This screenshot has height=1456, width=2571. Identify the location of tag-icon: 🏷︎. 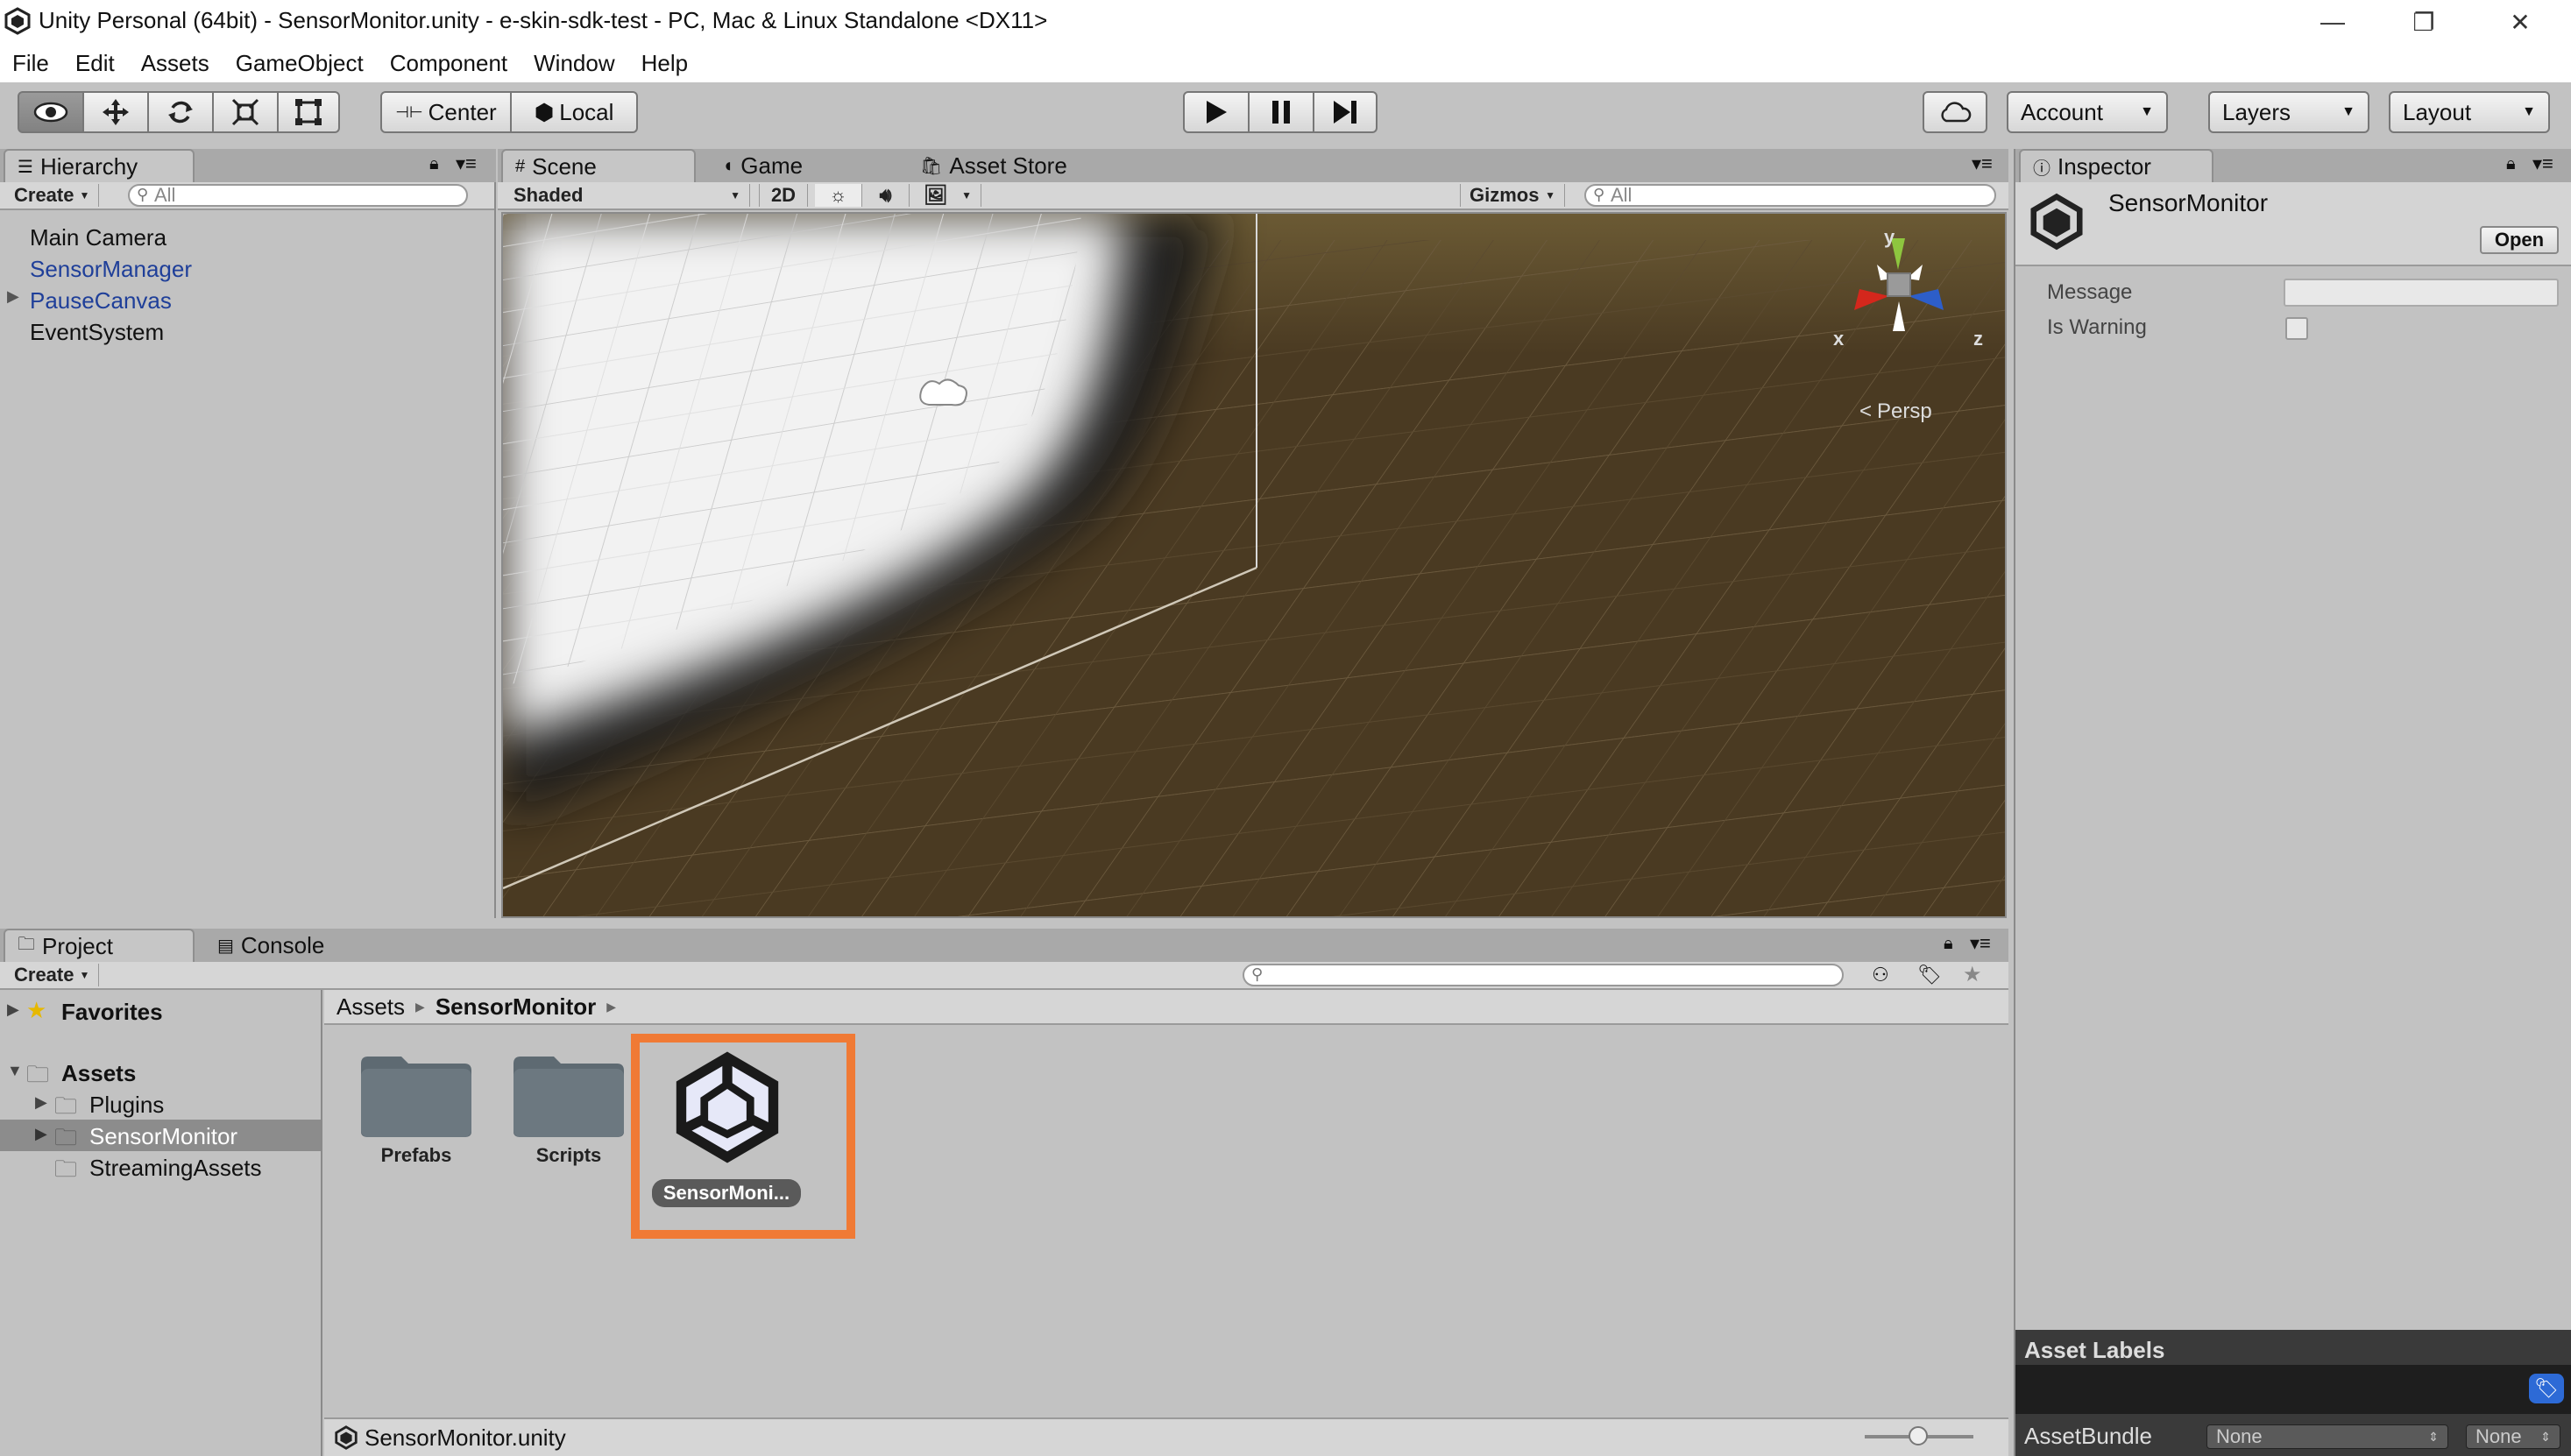
(2546, 1388).